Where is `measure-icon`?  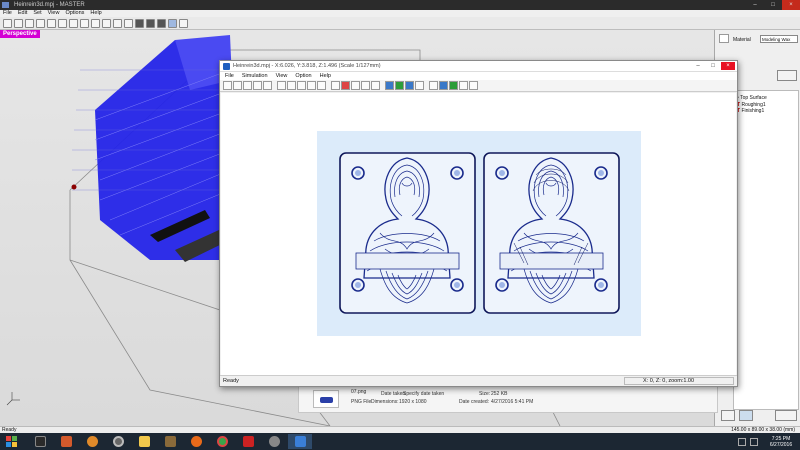
measure-icon is located at coordinates (433, 85).